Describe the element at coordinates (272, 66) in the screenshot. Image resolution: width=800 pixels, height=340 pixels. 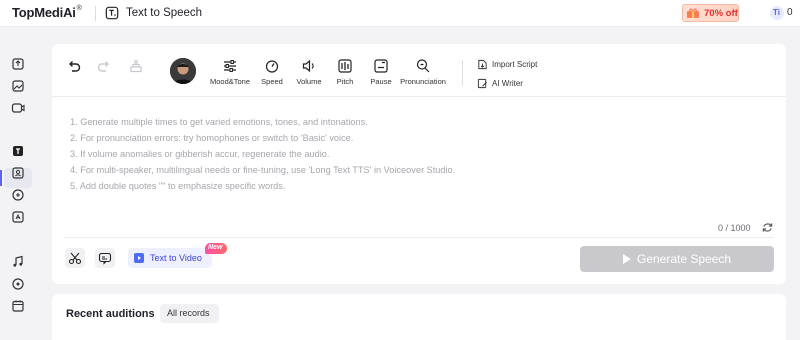
I see `speed-icon` at that location.